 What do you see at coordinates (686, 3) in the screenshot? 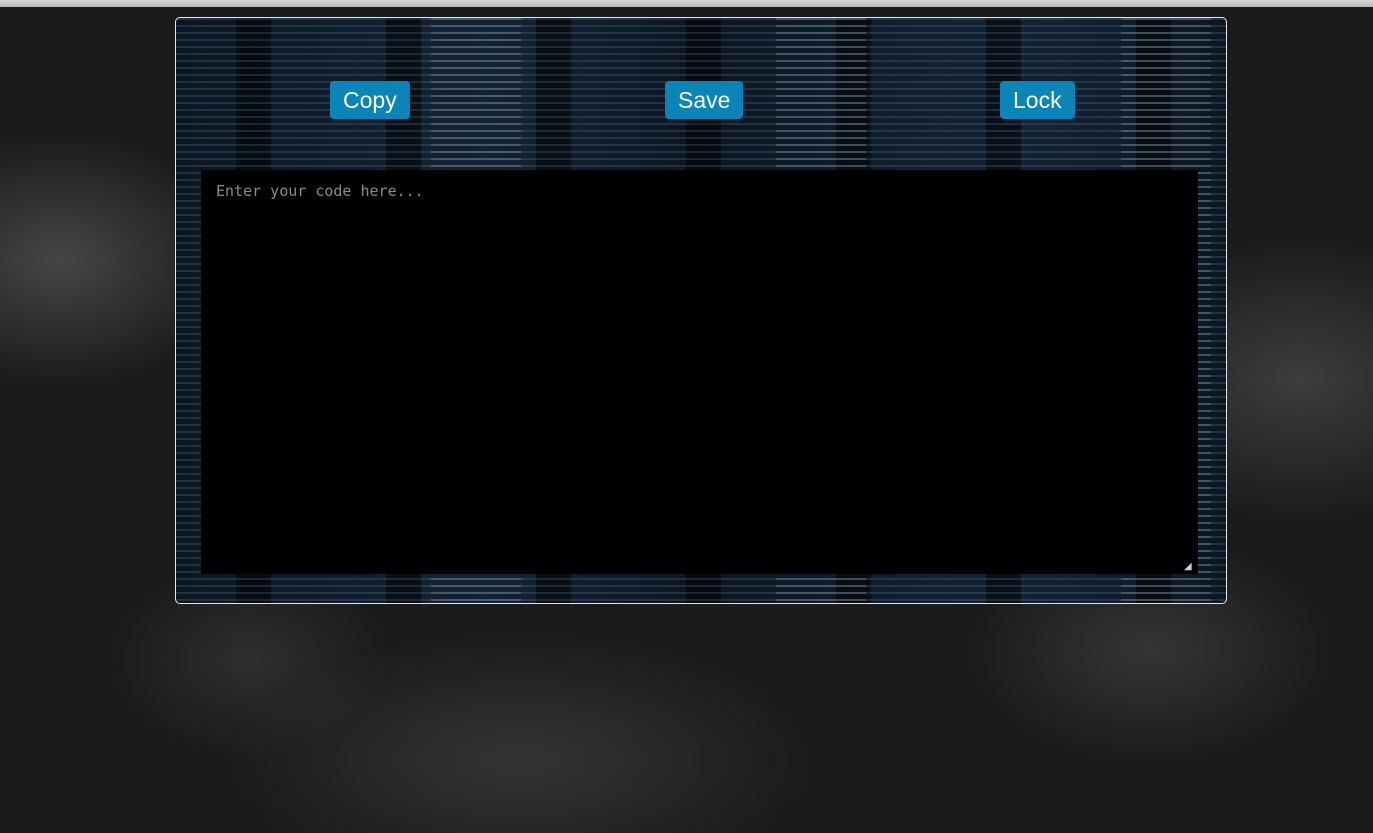
I see `browser-top-strip` at bounding box center [686, 3].